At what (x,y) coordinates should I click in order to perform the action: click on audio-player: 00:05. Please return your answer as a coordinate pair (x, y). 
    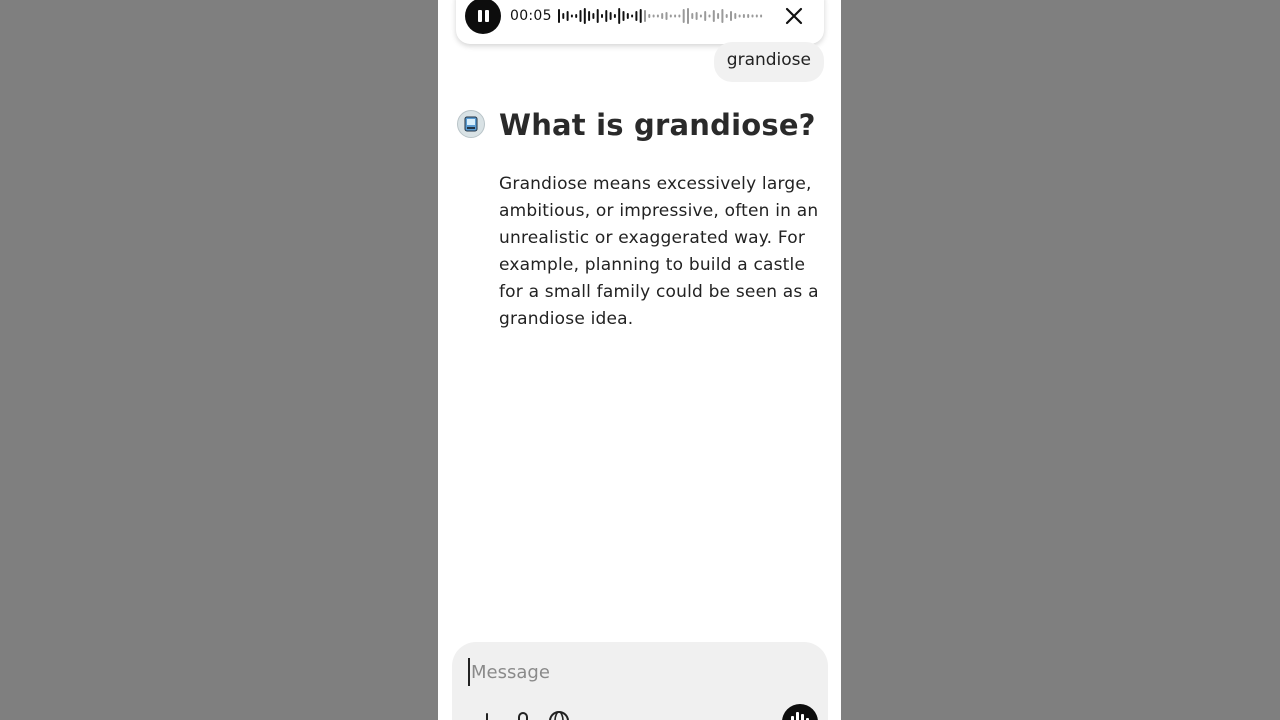
    Looking at the image, I should click on (640, 22).